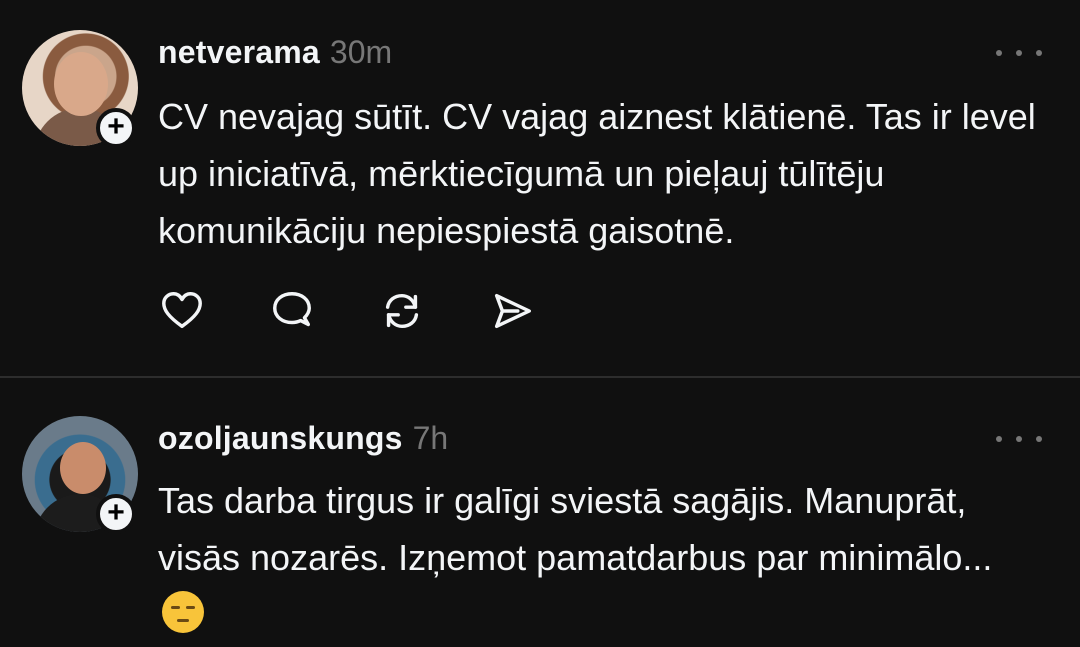 Image resolution: width=1080 pixels, height=647 pixels. I want to click on post-header: ozoljaunskungs 7h, so click(303, 438).